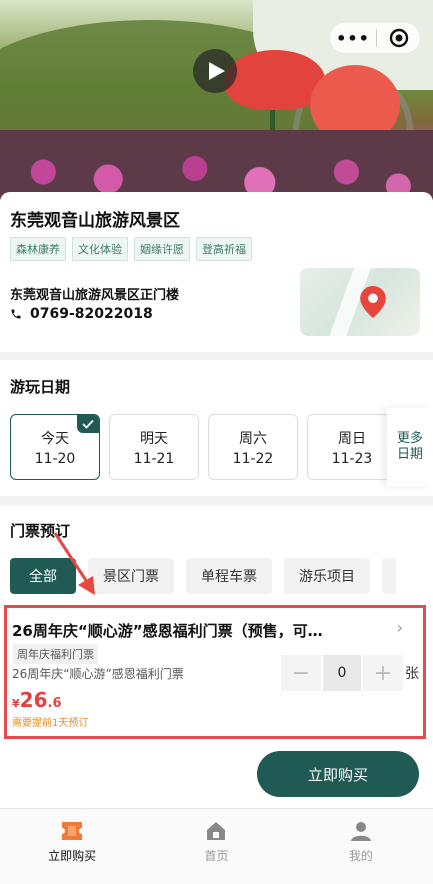  I want to click on bottom-tab-bar: 立即购买 首页 我的, so click(216, 846).